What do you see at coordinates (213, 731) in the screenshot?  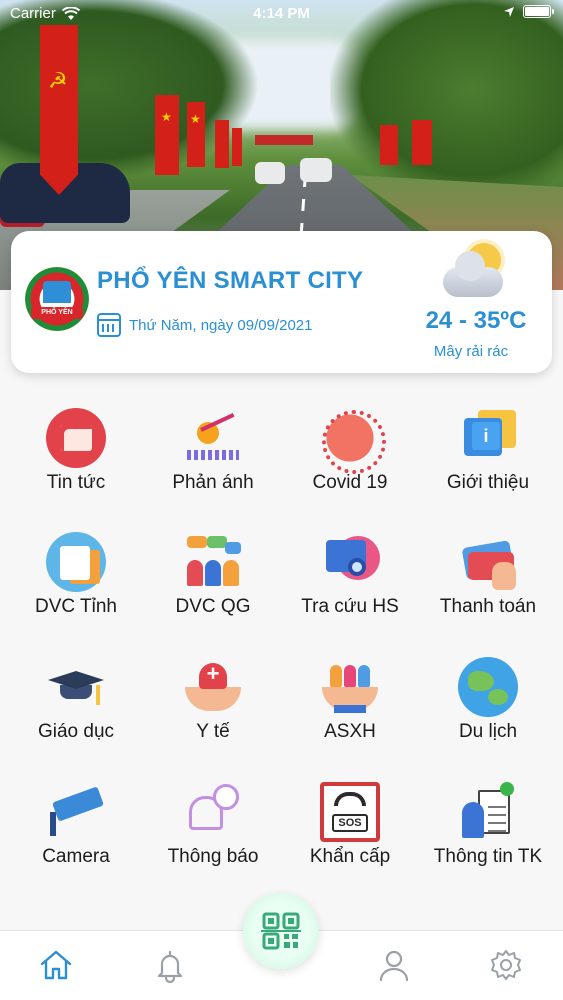 I see `service-label: Y tế` at bounding box center [213, 731].